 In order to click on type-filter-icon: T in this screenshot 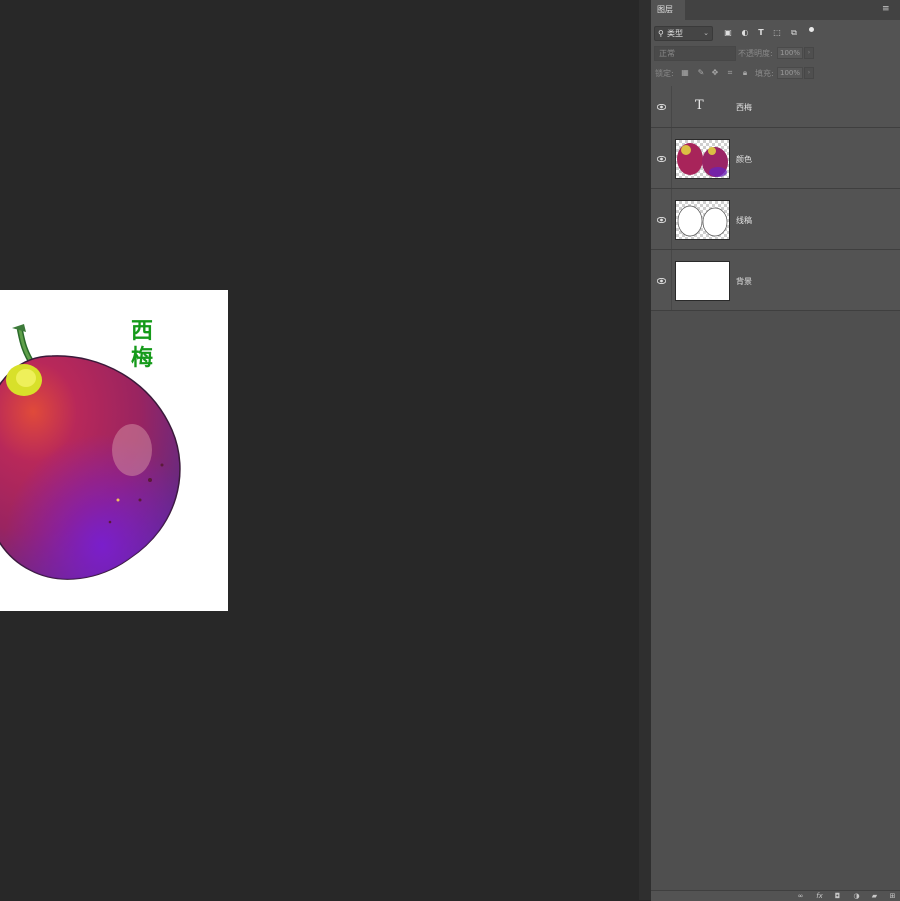, I will do `click(761, 33)`.